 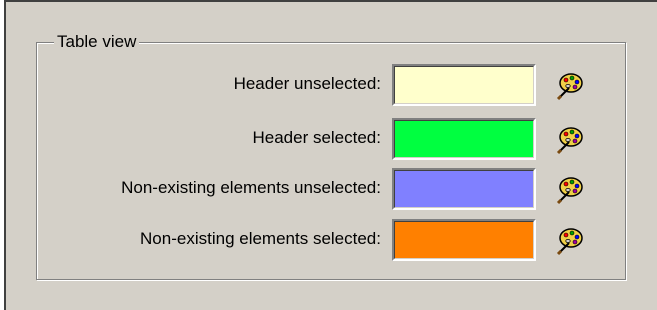 What do you see at coordinates (464, 139) in the screenshot?
I see `color-swatch-header-selected` at bounding box center [464, 139].